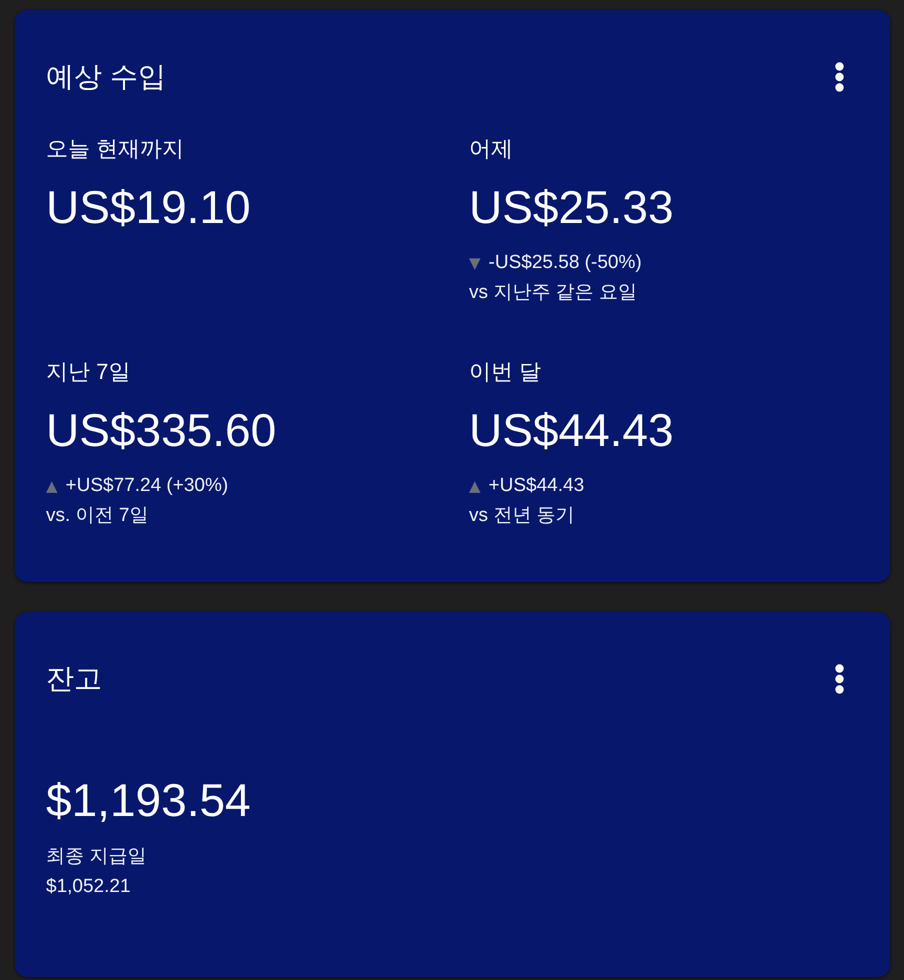 This screenshot has height=980, width=904. What do you see at coordinates (571, 207) in the screenshot?
I see `stat-value: US$25.33` at bounding box center [571, 207].